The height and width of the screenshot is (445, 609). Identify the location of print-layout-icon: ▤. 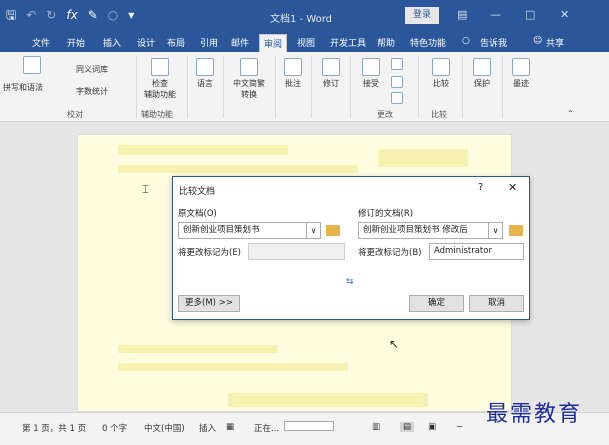
(407, 427).